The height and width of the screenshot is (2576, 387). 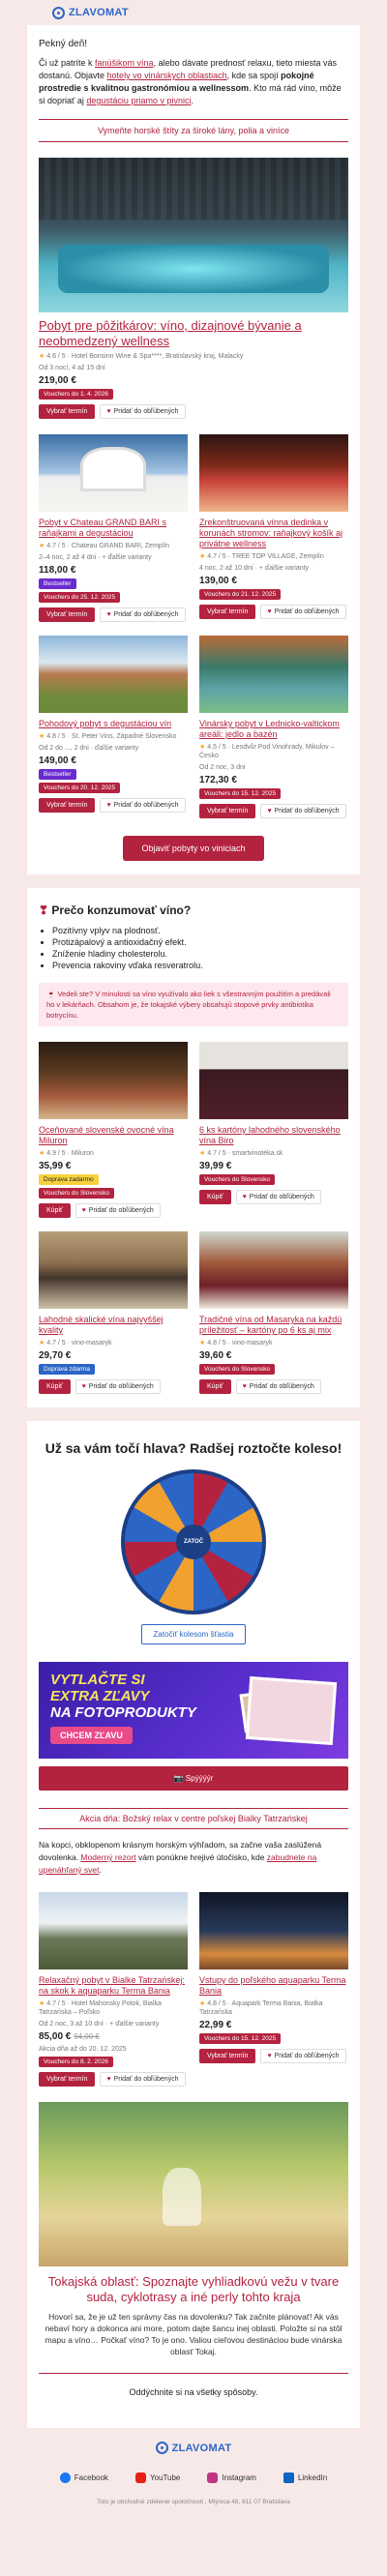 I want to click on wine-title: Lahodné skalické vína najvyššej kvality, so click(x=113, y=1326).